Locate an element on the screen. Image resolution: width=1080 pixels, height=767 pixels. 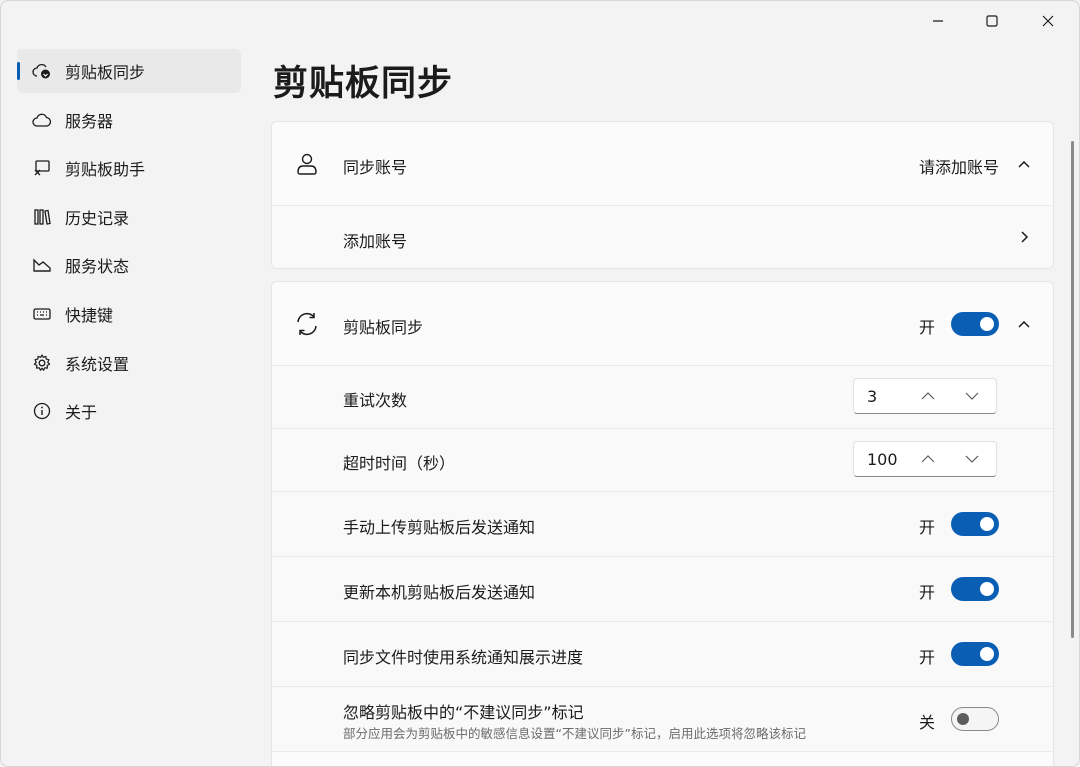
file-sync-progress-row: 同步文件时使用系统通知展示进度 开 is located at coordinates (662, 654).